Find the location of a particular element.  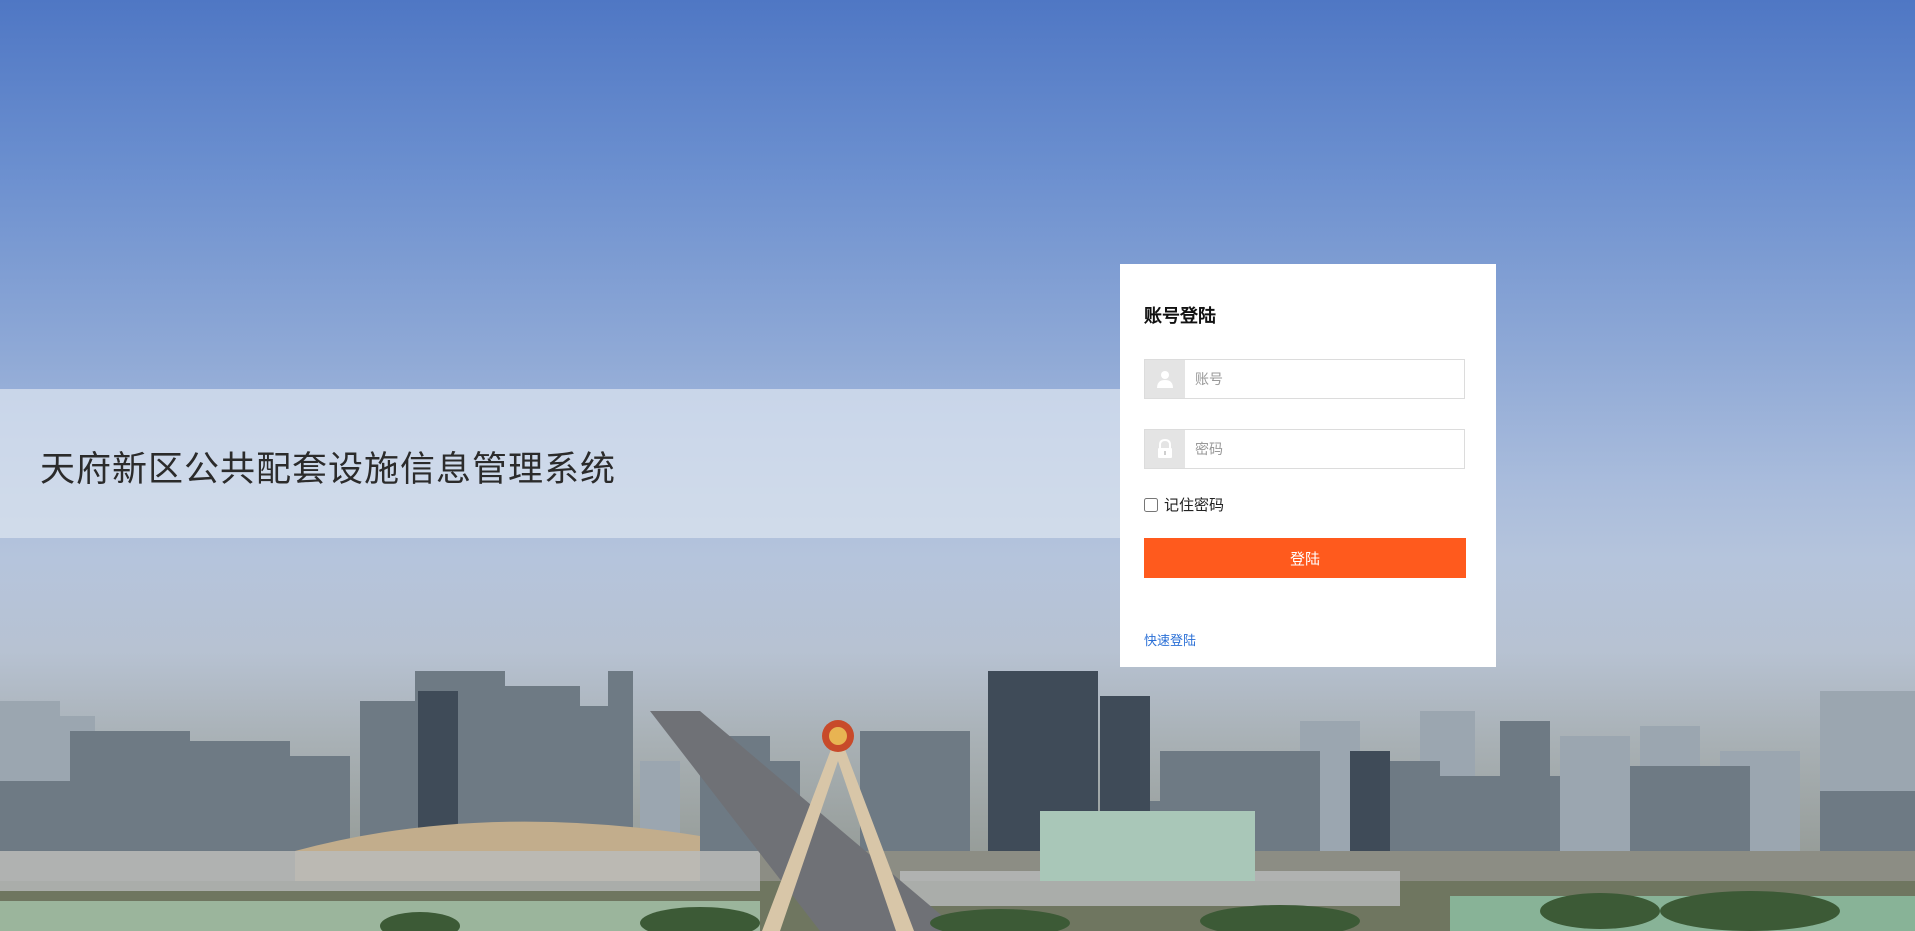

password-field is located at coordinates (1304, 449).